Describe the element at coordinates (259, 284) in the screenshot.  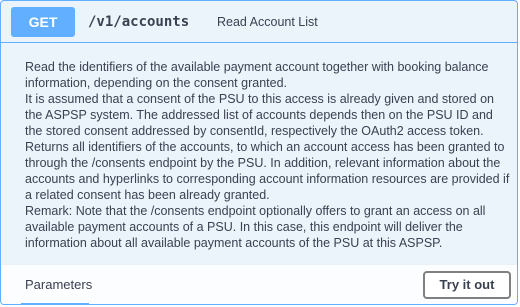
I see `parameters-header: Parameters Try it out` at that location.